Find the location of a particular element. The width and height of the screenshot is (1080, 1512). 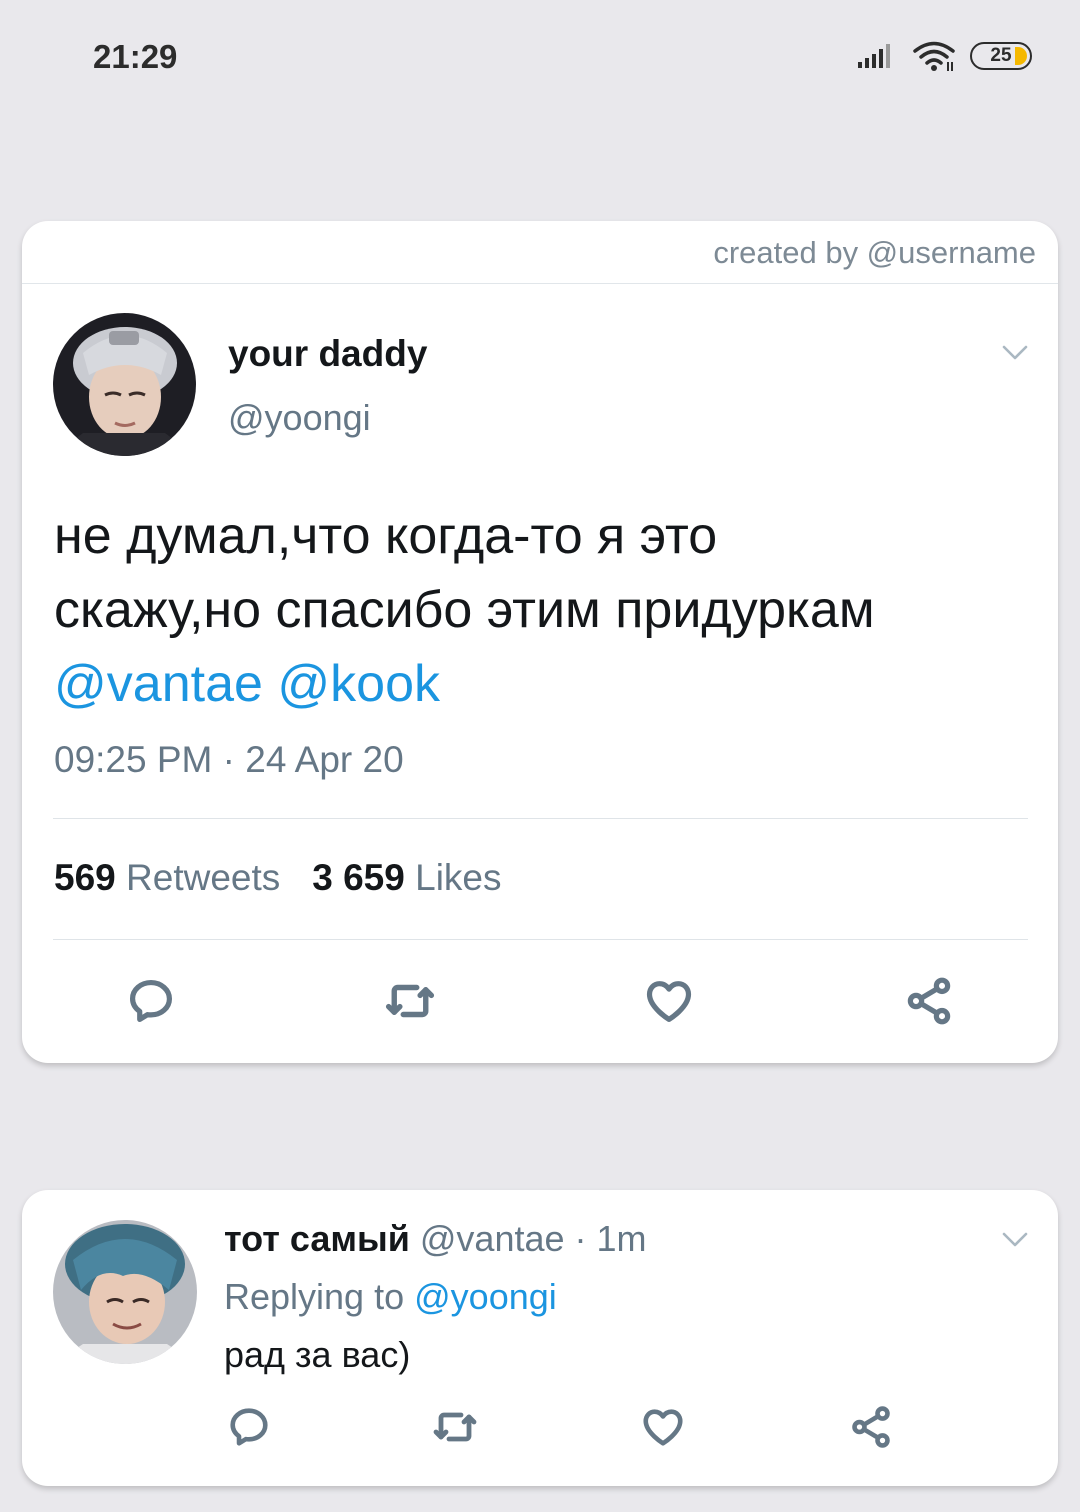

reply-time: · 1m is located at coordinates (610, 1238).